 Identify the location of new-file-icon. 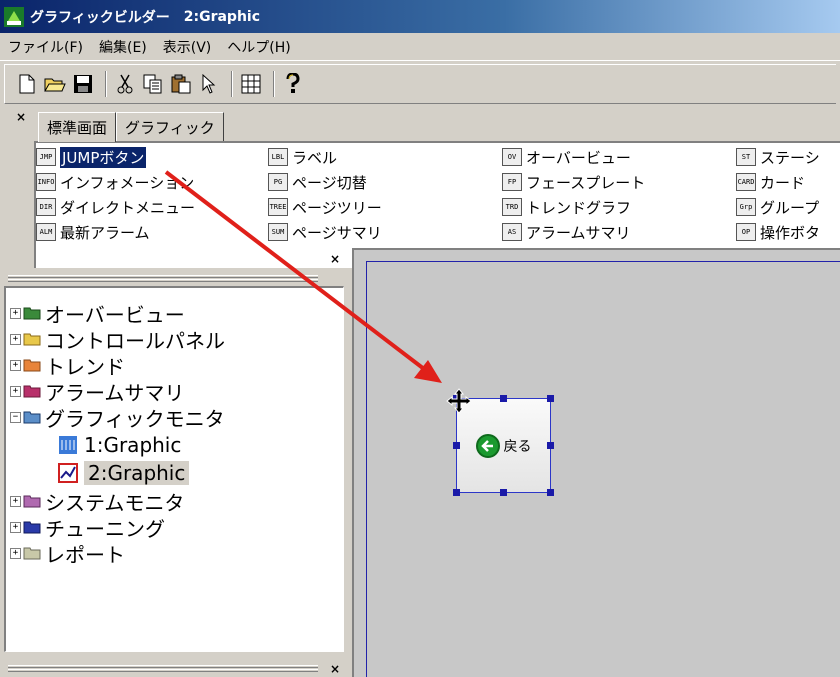
(27, 84).